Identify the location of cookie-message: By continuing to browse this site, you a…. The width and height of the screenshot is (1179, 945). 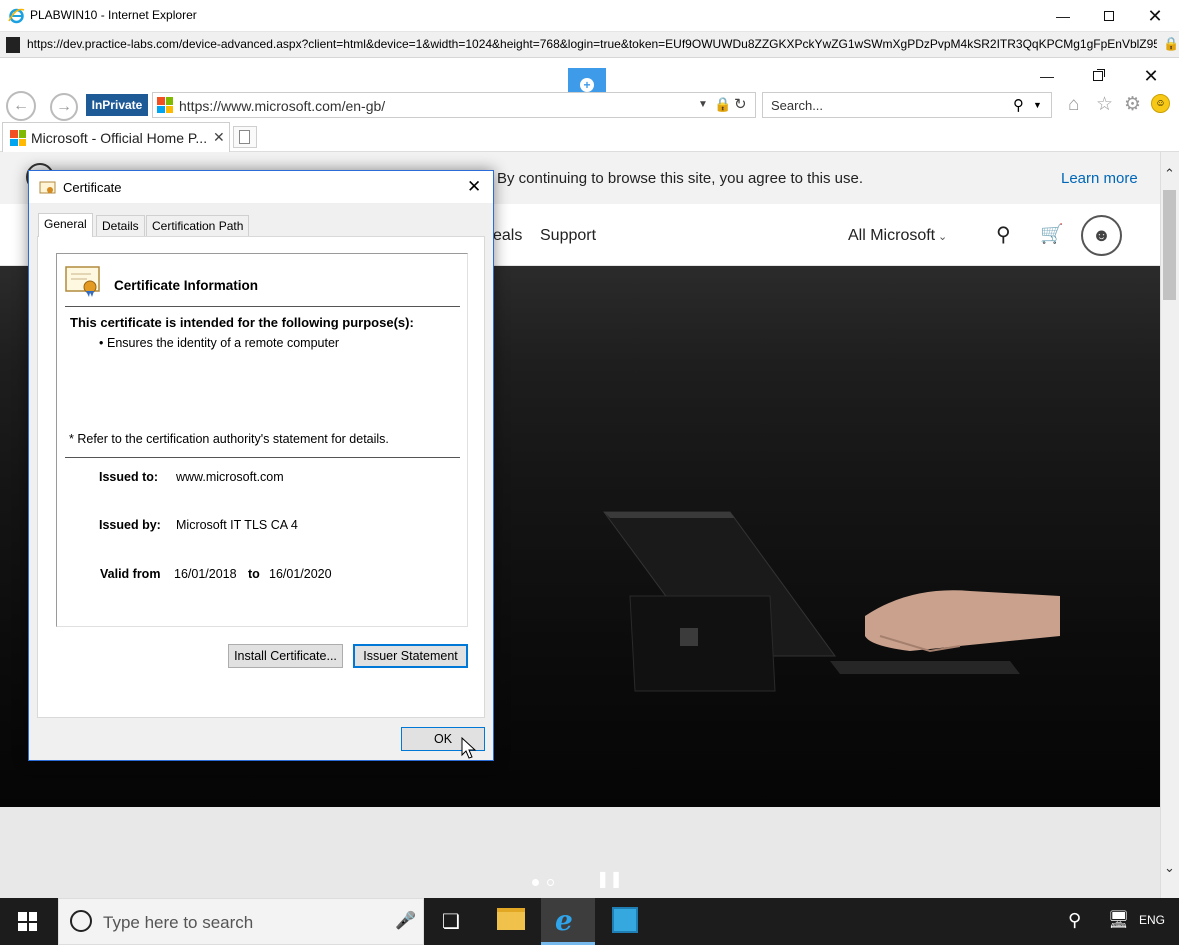
(680, 178).